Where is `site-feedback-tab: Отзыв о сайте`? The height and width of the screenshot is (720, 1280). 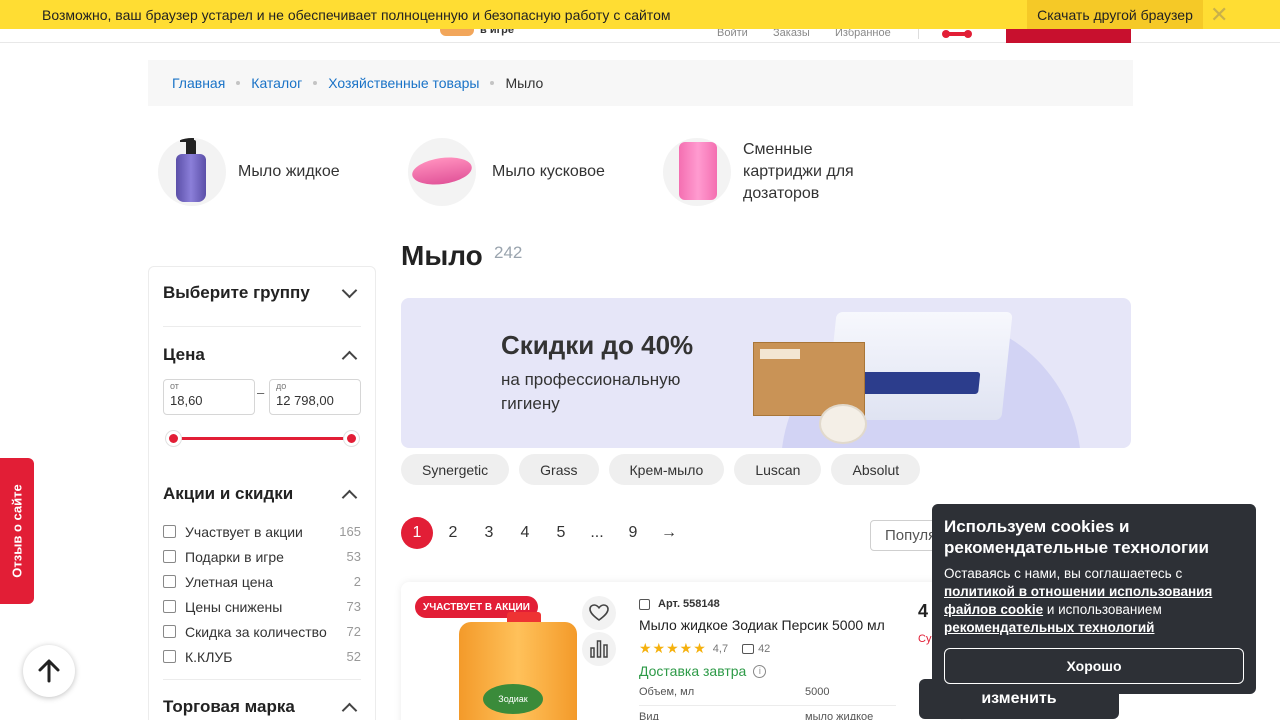 site-feedback-tab: Отзыв о сайте is located at coordinates (17, 531).